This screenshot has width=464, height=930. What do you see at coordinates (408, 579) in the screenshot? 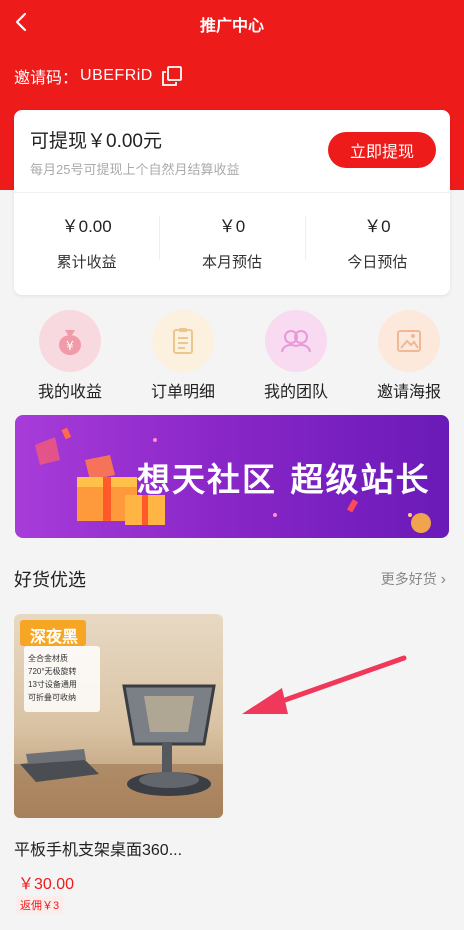
I see `more-goods-label: 更多好货` at bounding box center [408, 579].